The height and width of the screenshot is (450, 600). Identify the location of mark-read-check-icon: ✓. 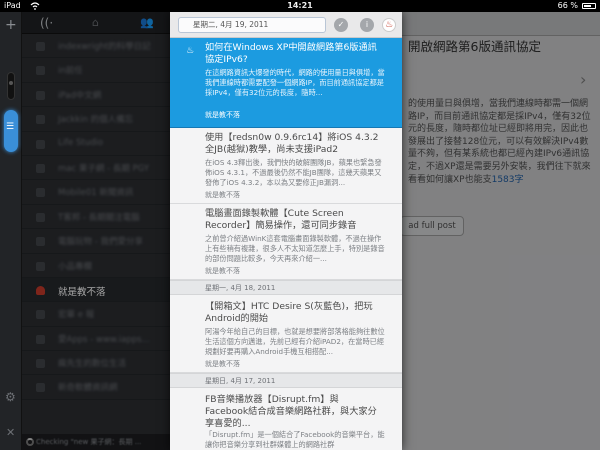
(341, 25).